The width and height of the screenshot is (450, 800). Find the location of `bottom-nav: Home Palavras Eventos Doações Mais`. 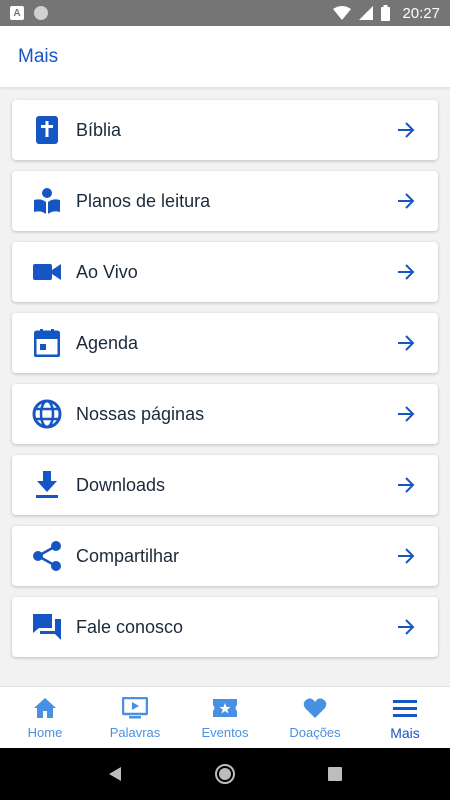

bottom-nav: Home Palavras Eventos Doações Mais is located at coordinates (225, 717).